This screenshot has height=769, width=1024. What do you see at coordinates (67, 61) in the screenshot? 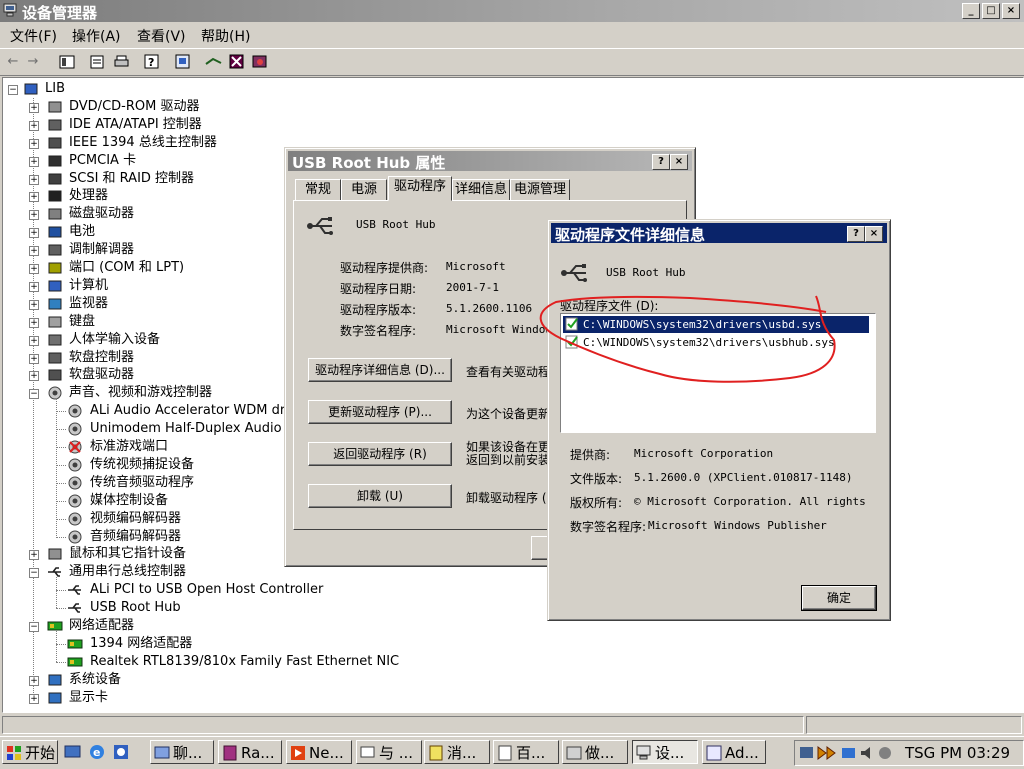
I see `view-icon` at bounding box center [67, 61].